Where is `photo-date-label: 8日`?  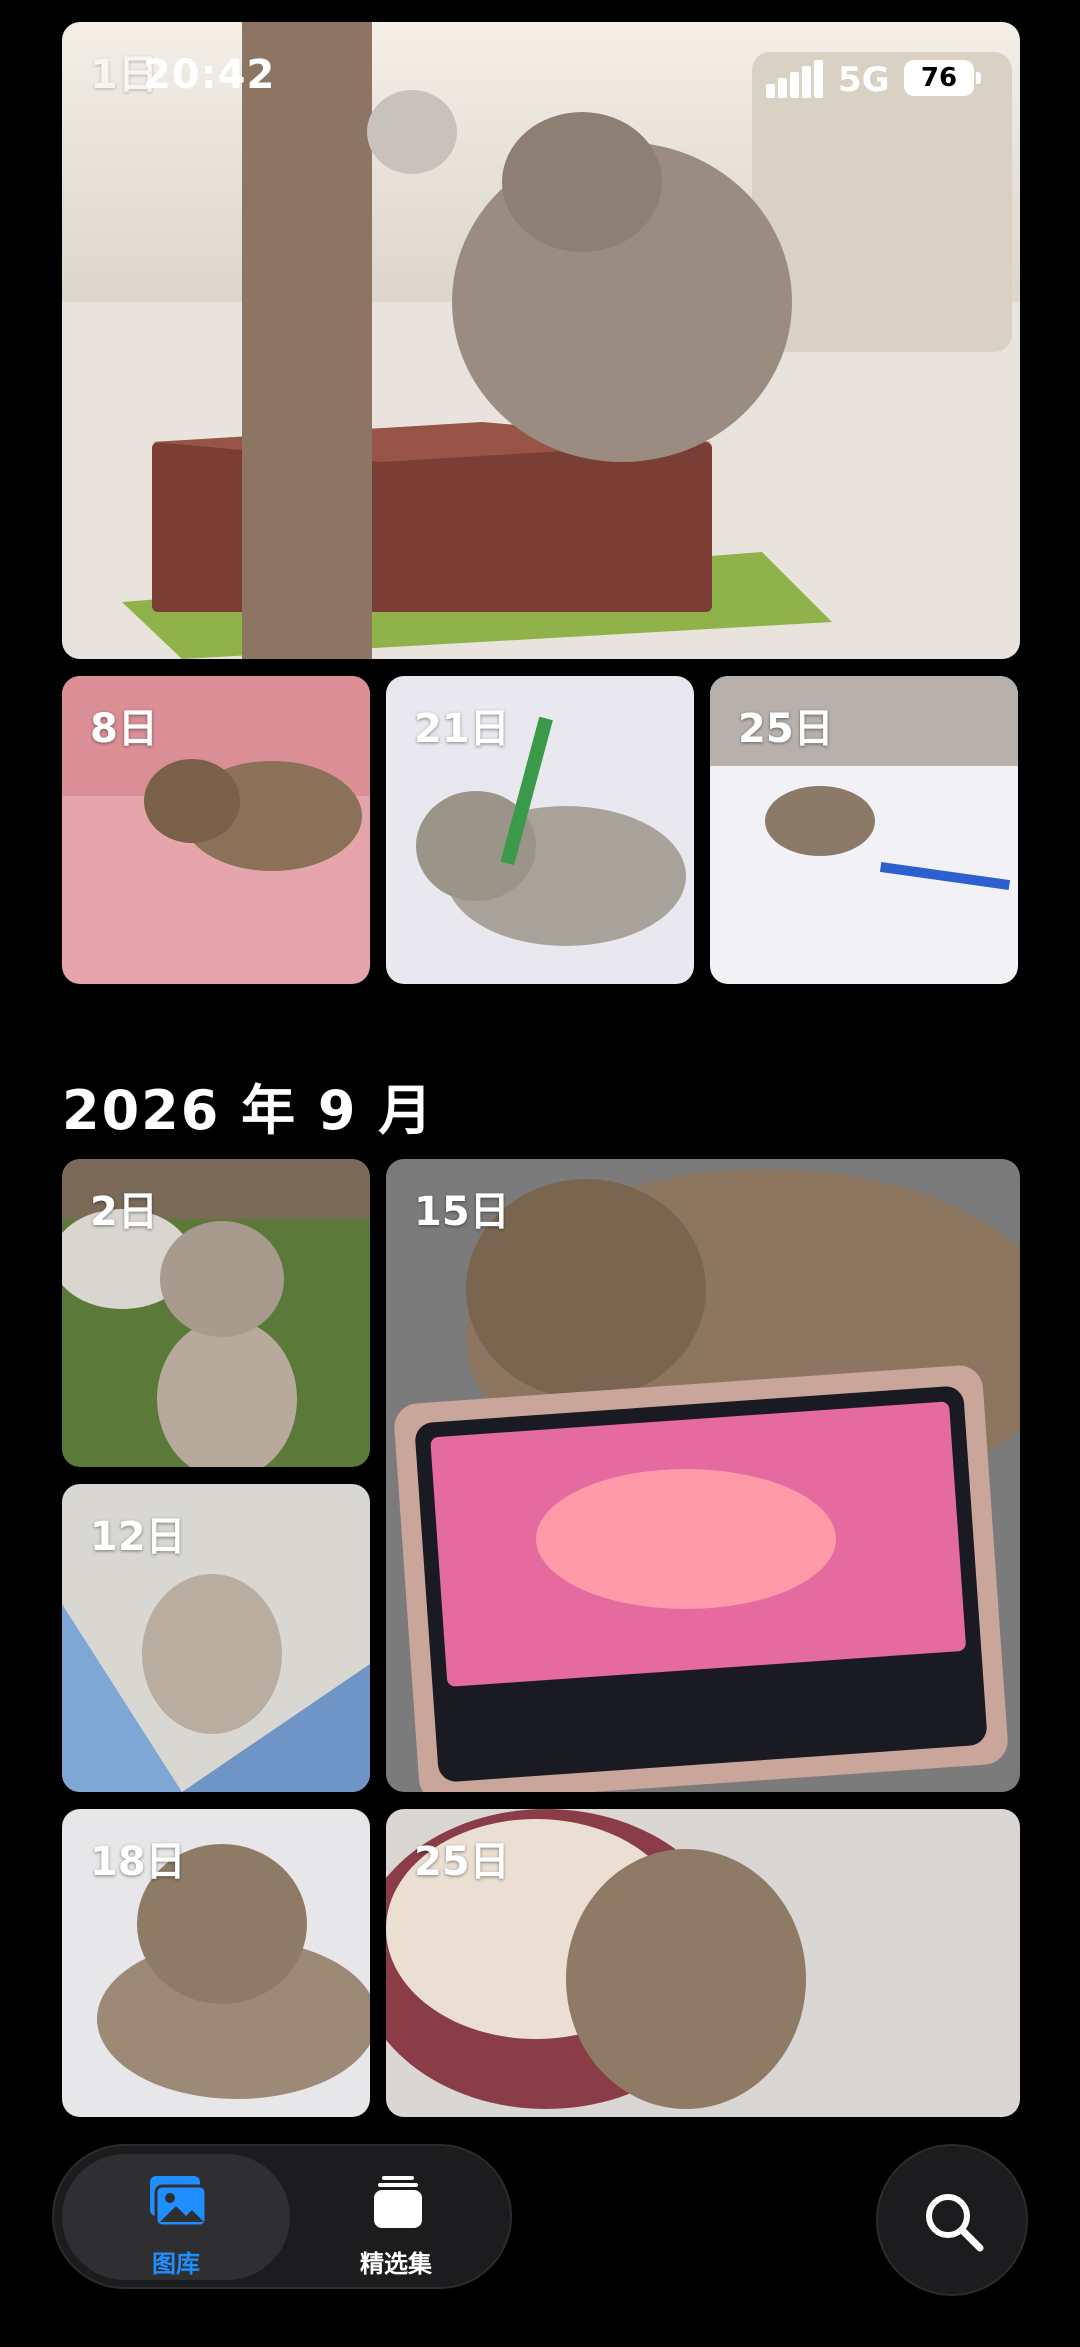
photo-date-label: 8日 is located at coordinates (124, 729).